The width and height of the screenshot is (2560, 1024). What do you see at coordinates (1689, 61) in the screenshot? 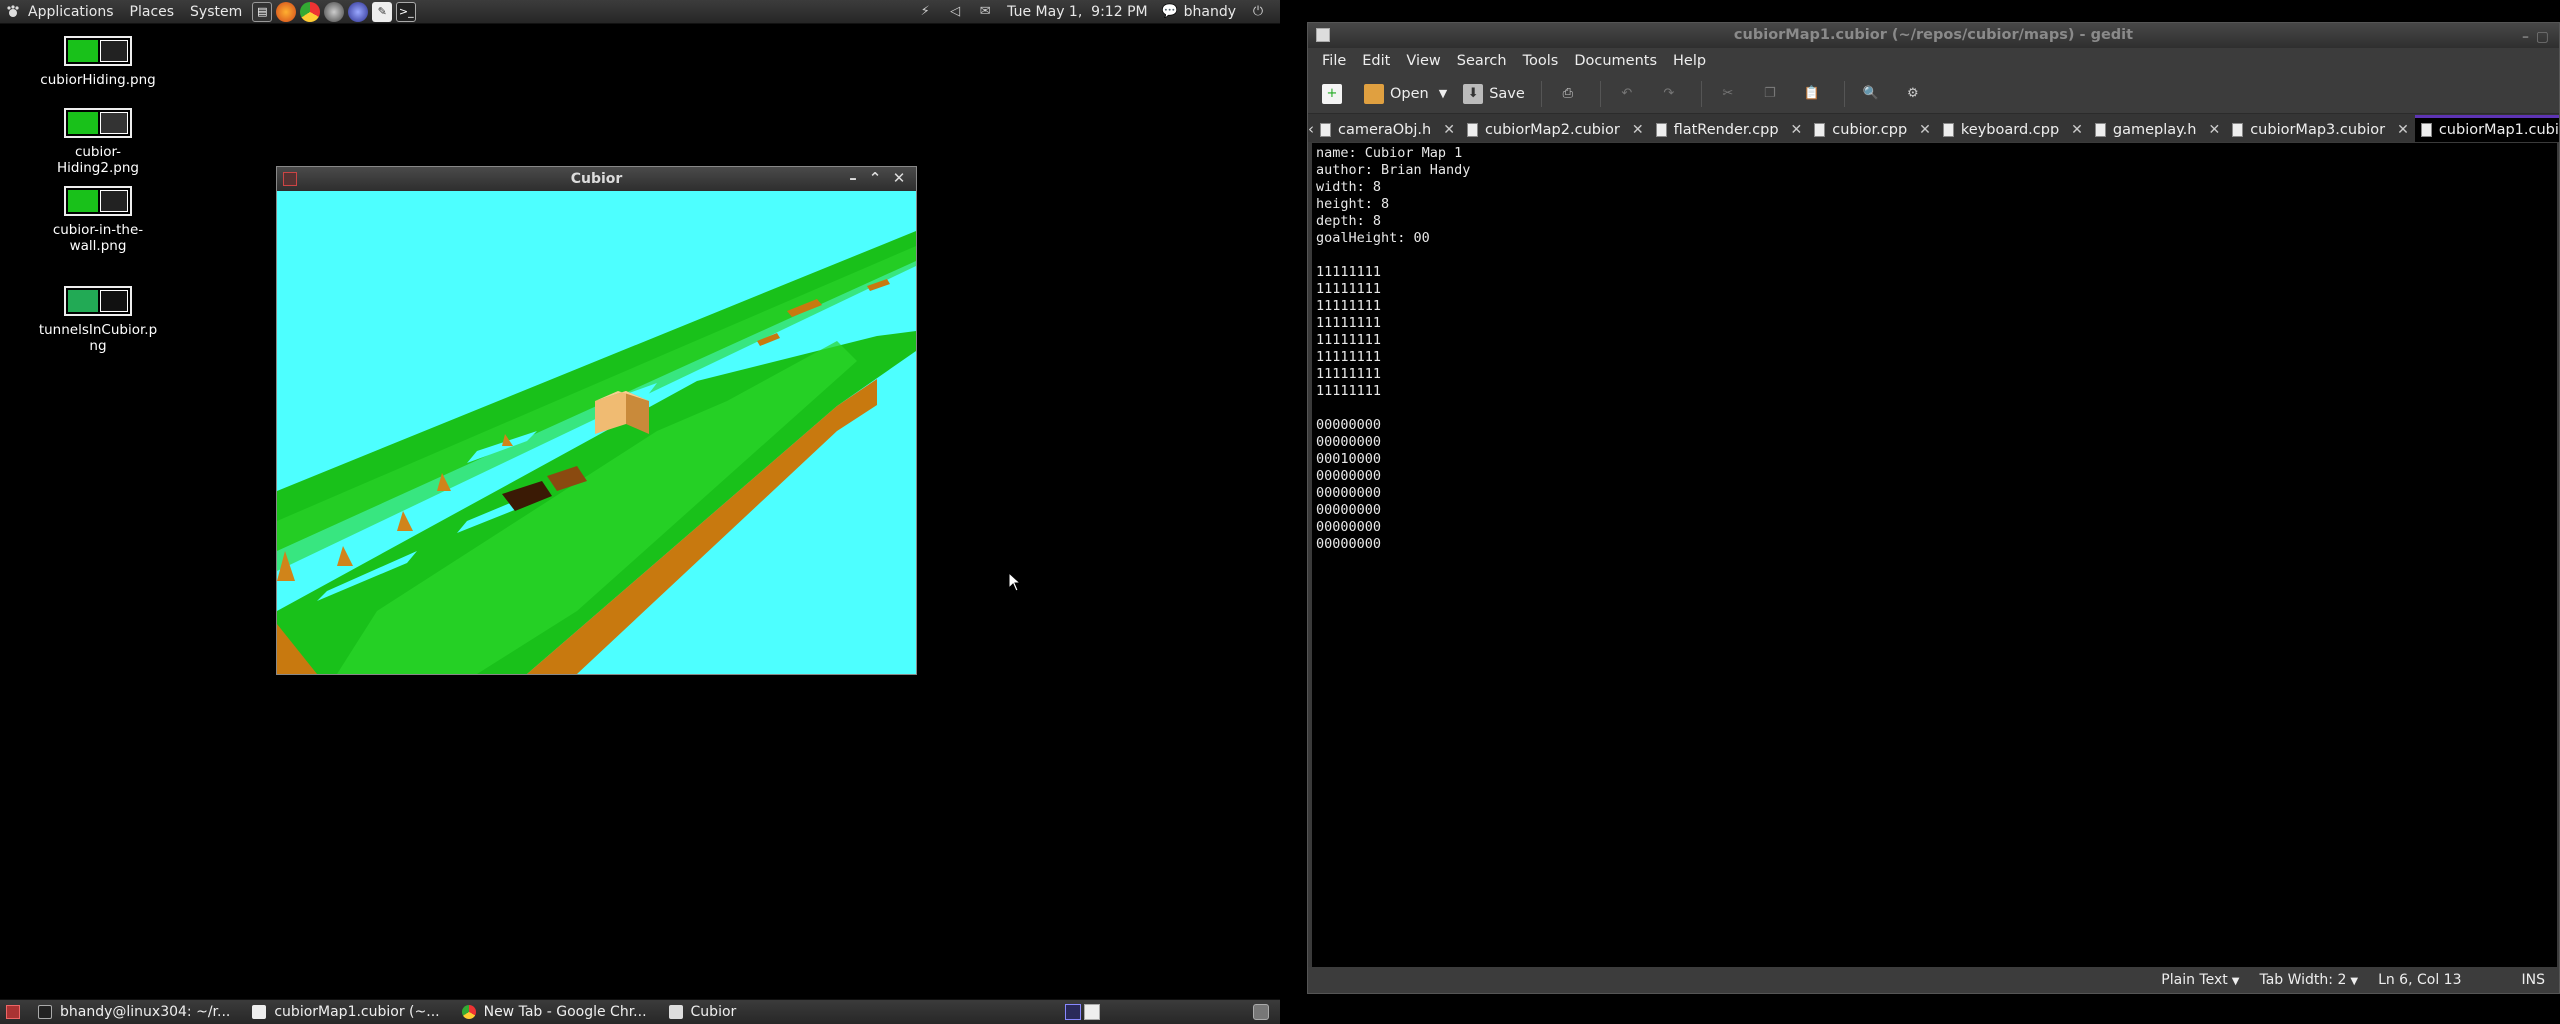
I see `menu-help: Help` at bounding box center [1689, 61].